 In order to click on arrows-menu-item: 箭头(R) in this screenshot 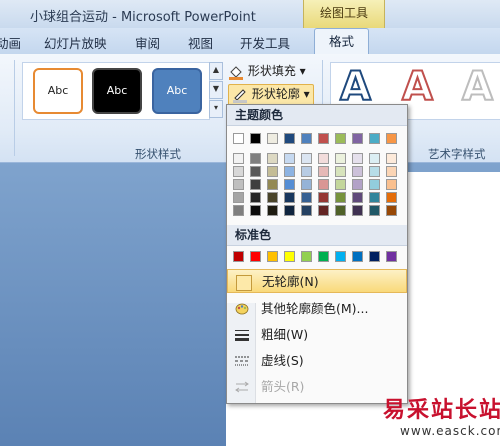, I will do `click(317, 387)`.